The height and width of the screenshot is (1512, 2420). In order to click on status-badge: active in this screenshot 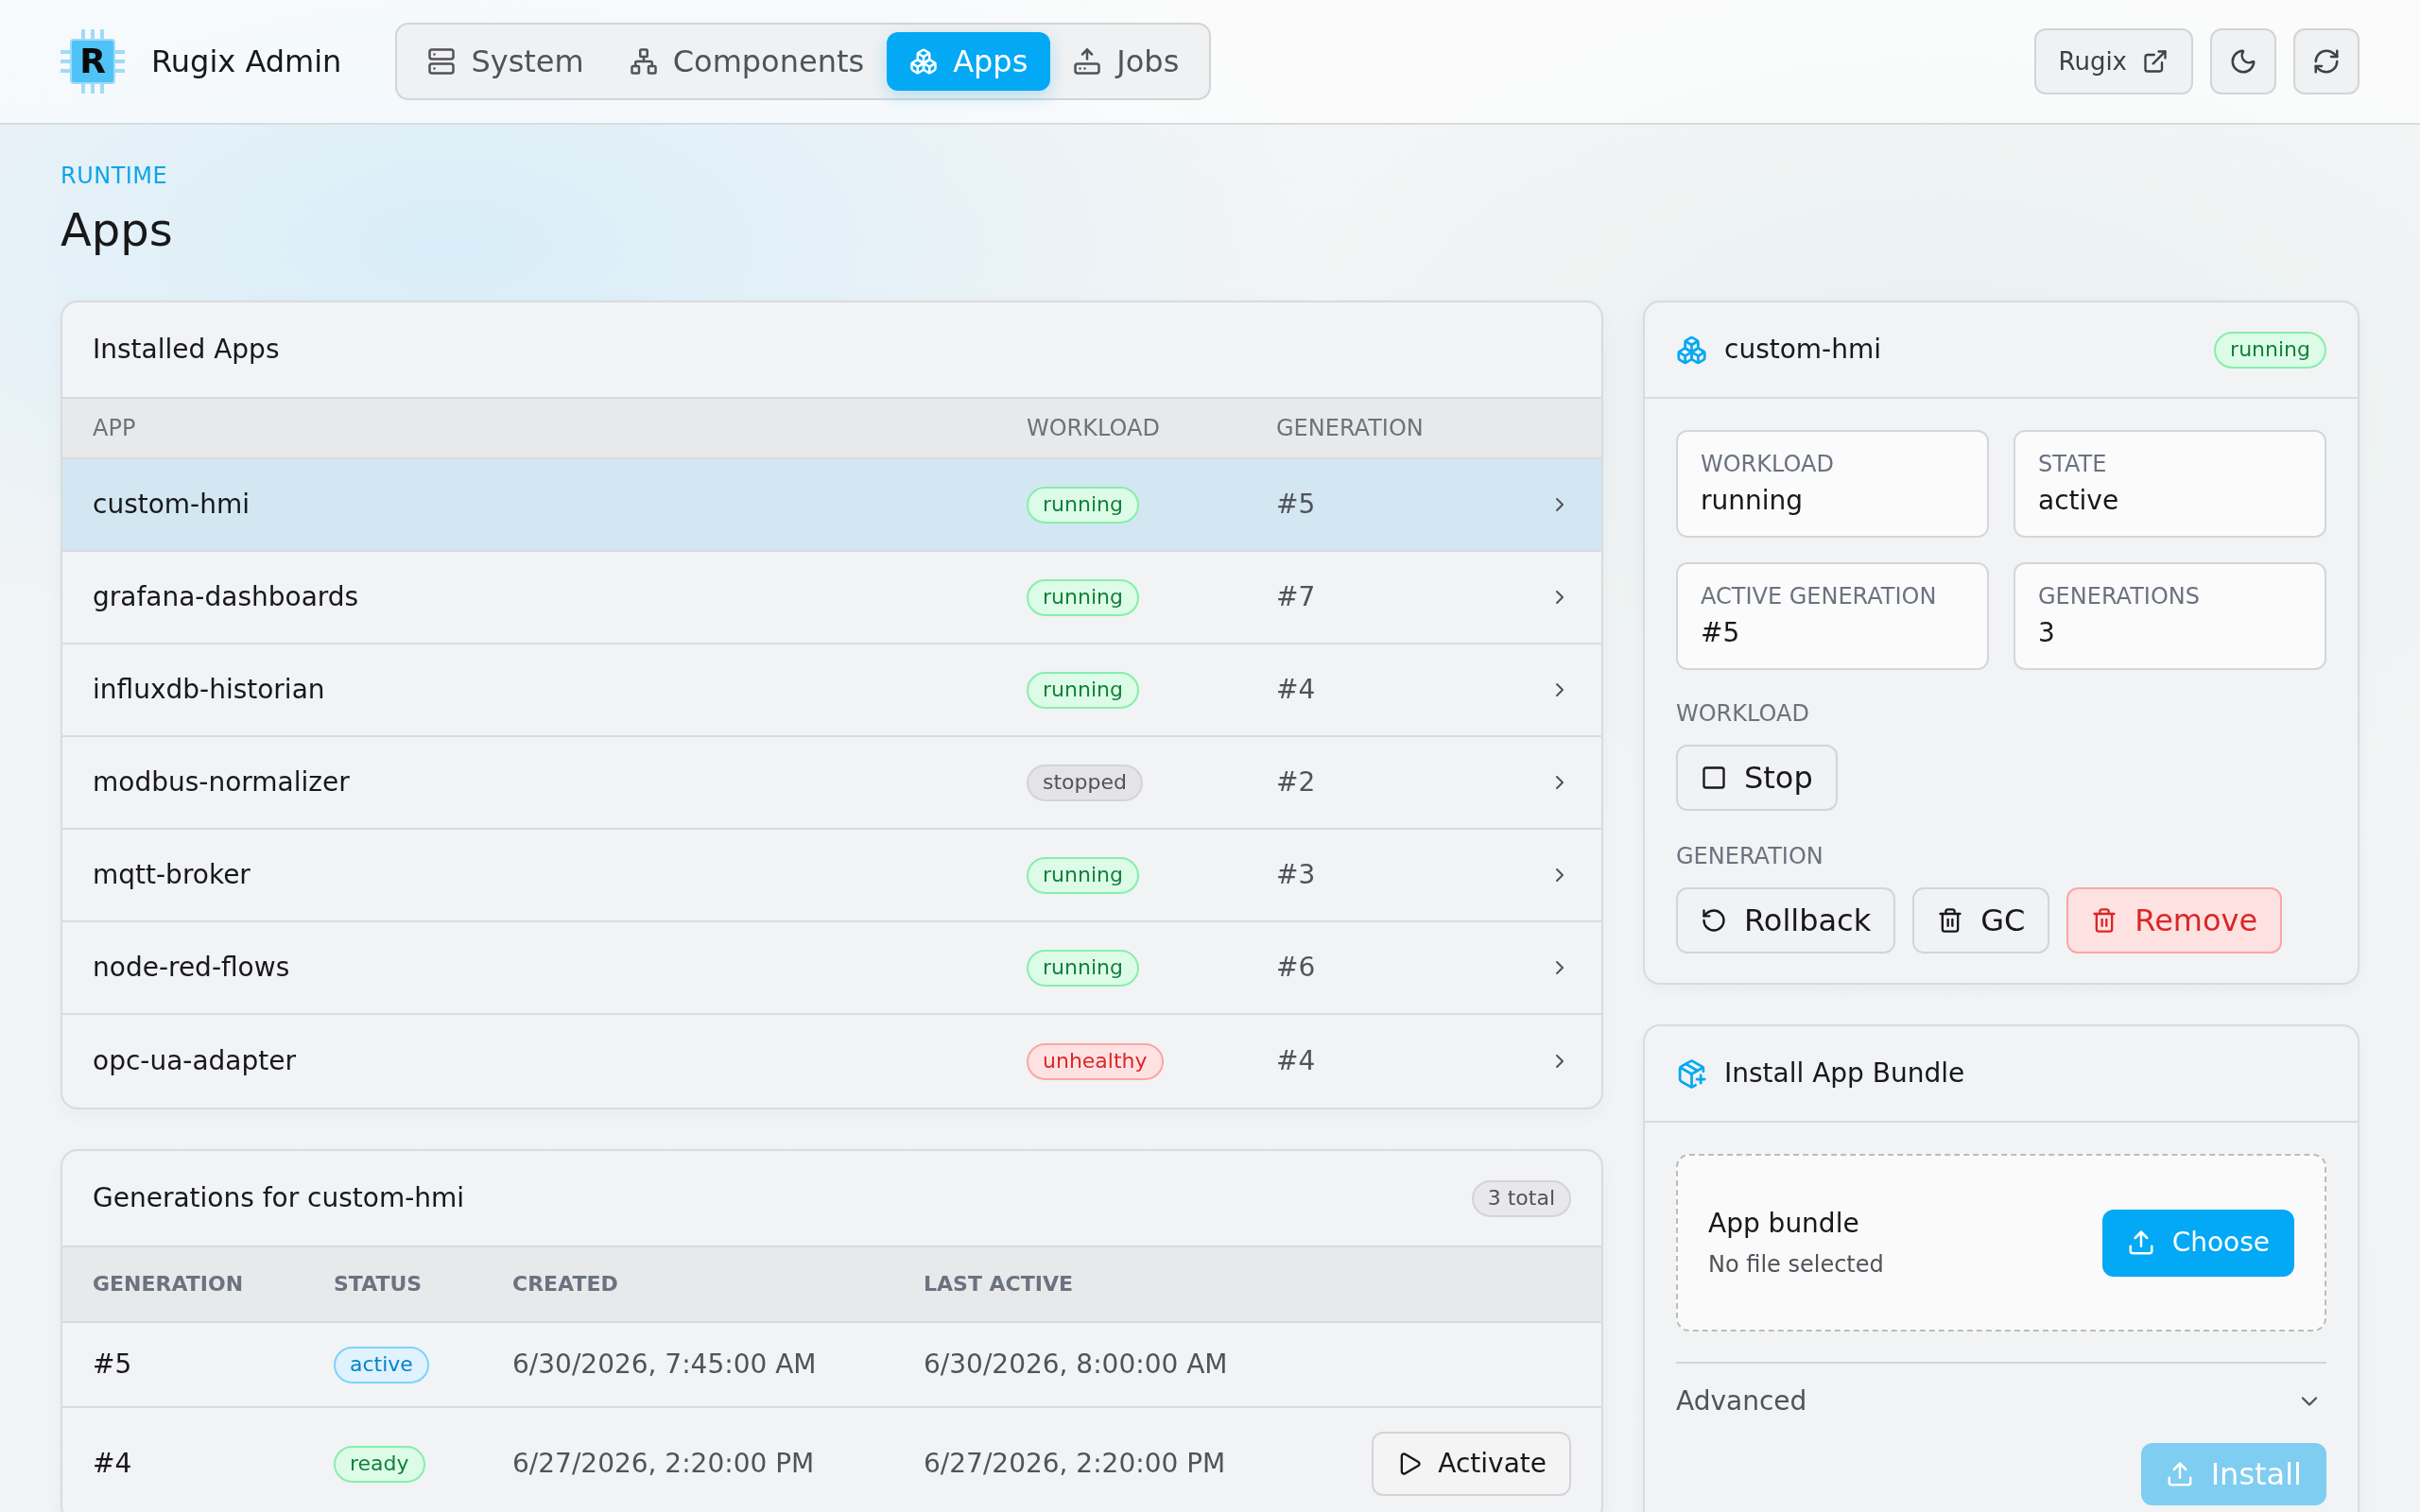, I will do `click(382, 1364)`.